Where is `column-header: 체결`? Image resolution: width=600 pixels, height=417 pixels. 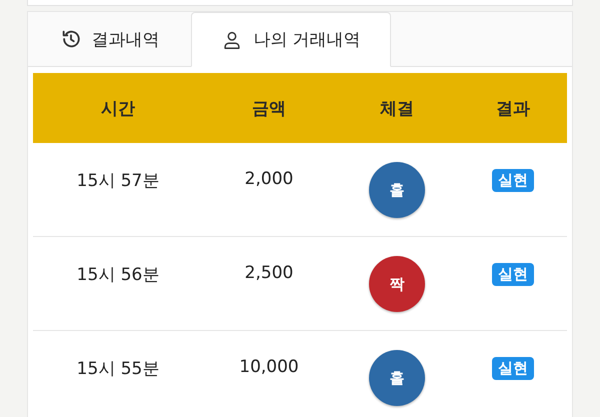
column-header: 체결 is located at coordinates (397, 109).